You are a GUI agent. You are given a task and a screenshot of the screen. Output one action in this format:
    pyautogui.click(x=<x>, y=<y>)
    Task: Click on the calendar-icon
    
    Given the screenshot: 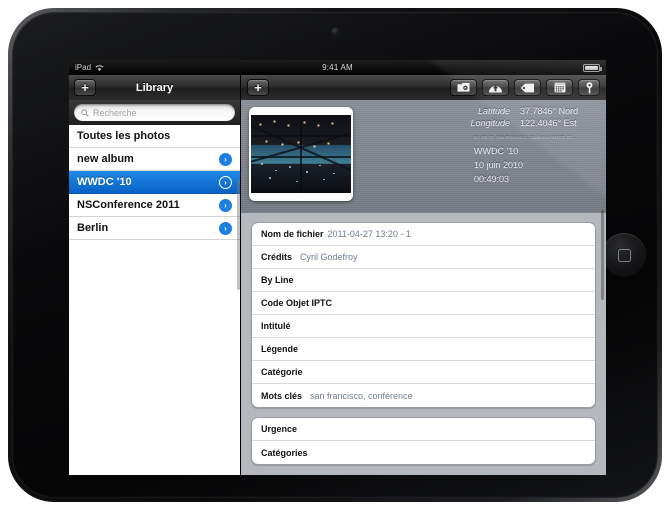 What is the action you would take?
    pyautogui.click(x=559, y=87)
    